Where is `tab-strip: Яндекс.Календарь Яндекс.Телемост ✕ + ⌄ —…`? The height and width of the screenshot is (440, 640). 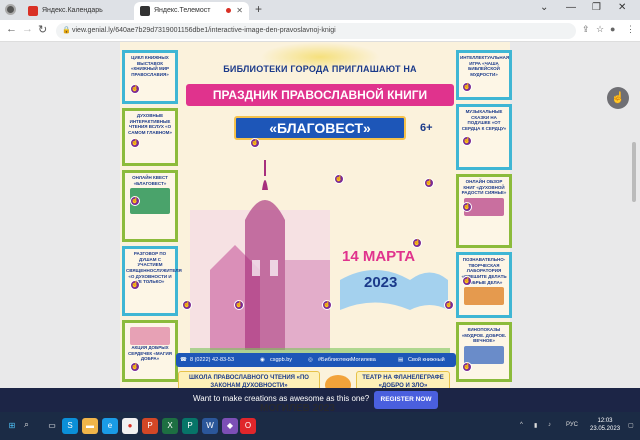 tab-strip: Яндекс.Календарь Яндекс.Телемост ✕ + ⌄ —… is located at coordinates (320, 10).